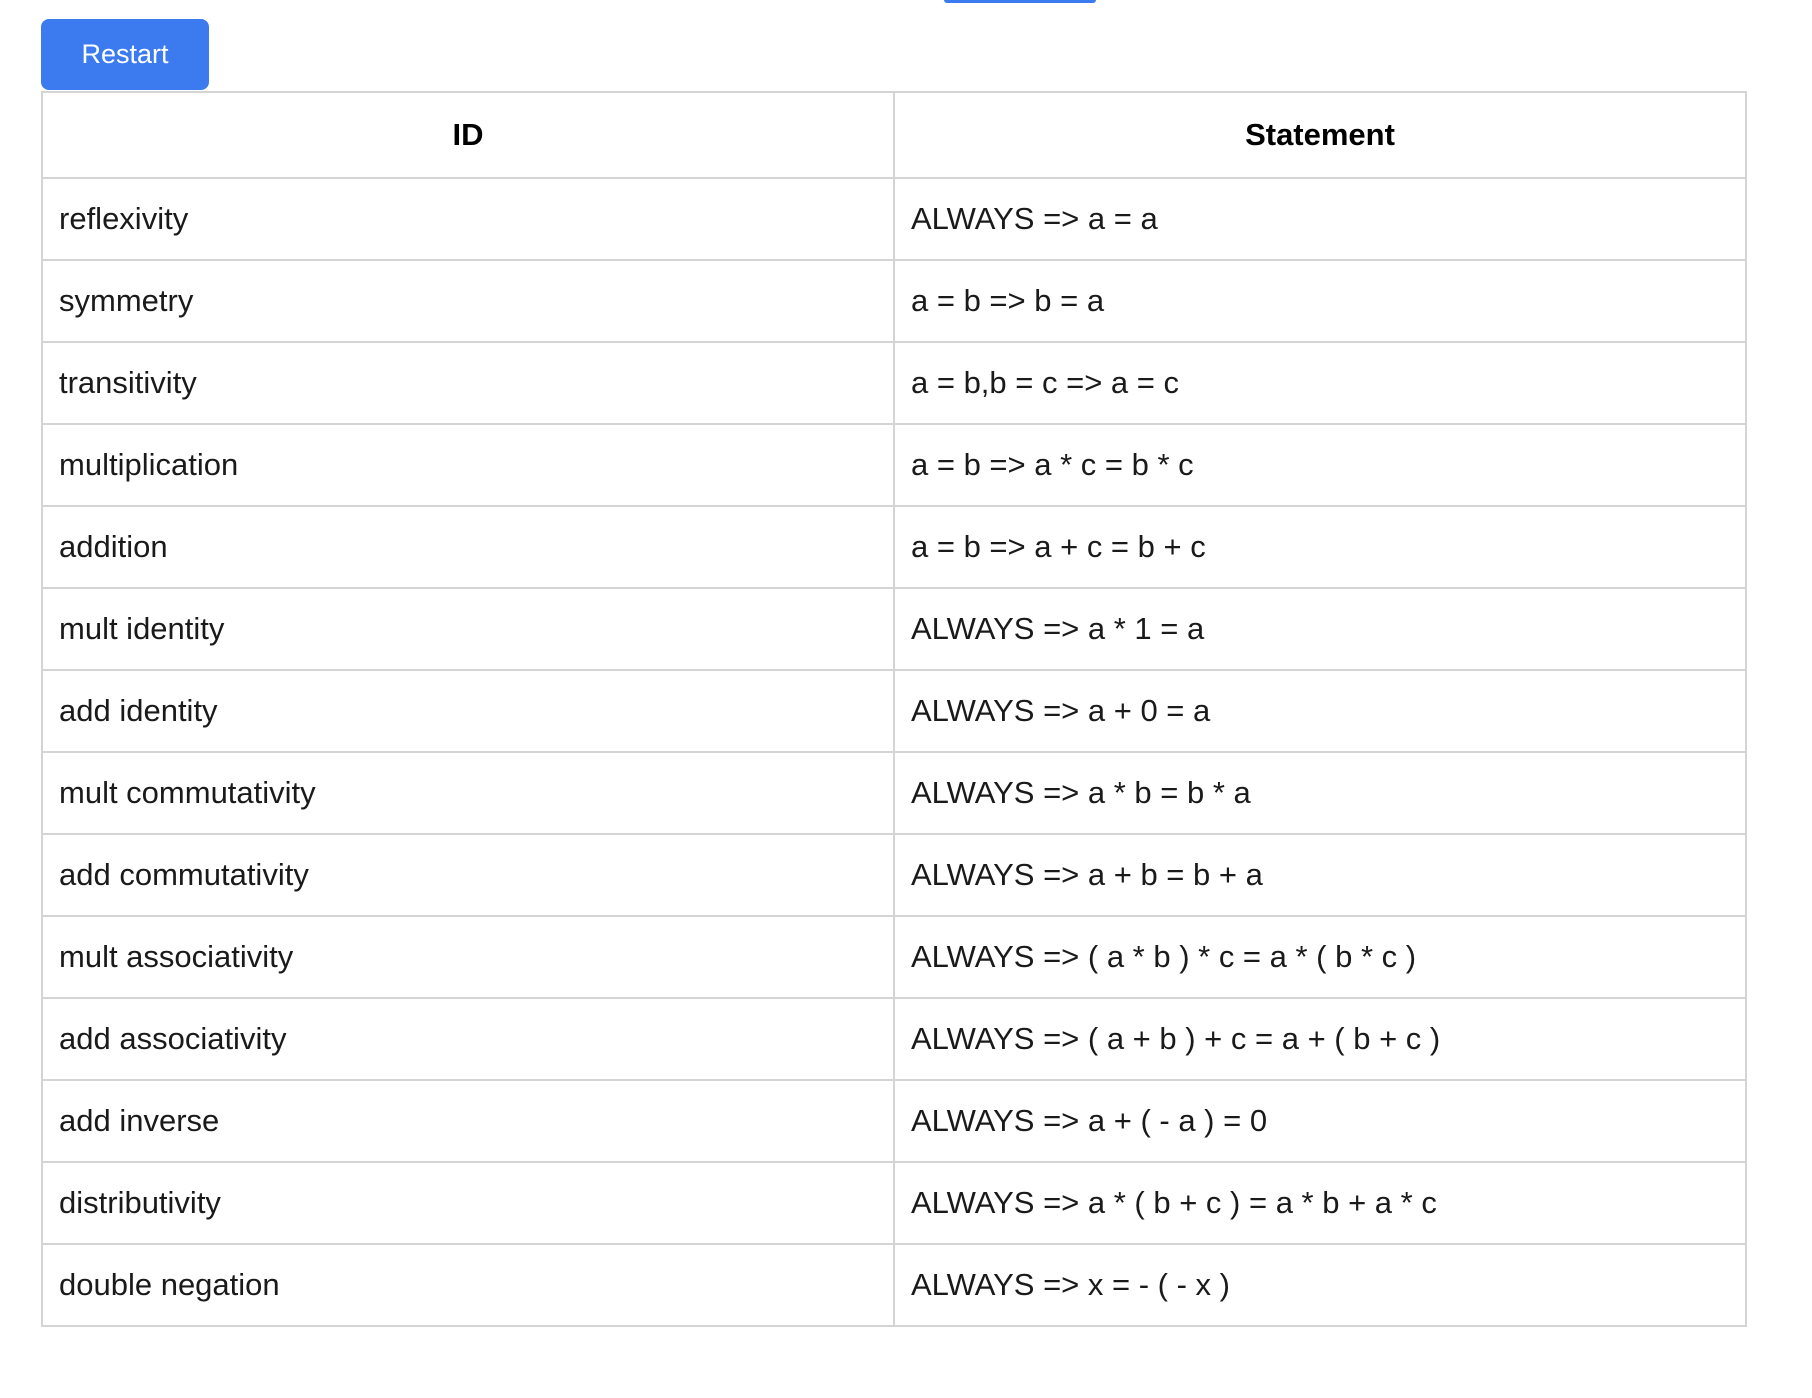 The image size is (1812, 1398). What do you see at coordinates (1320, 875) in the screenshot?
I see `rule-statement-cell: ALWAYS => a + b = b + a` at bounding box center [1320, 875].